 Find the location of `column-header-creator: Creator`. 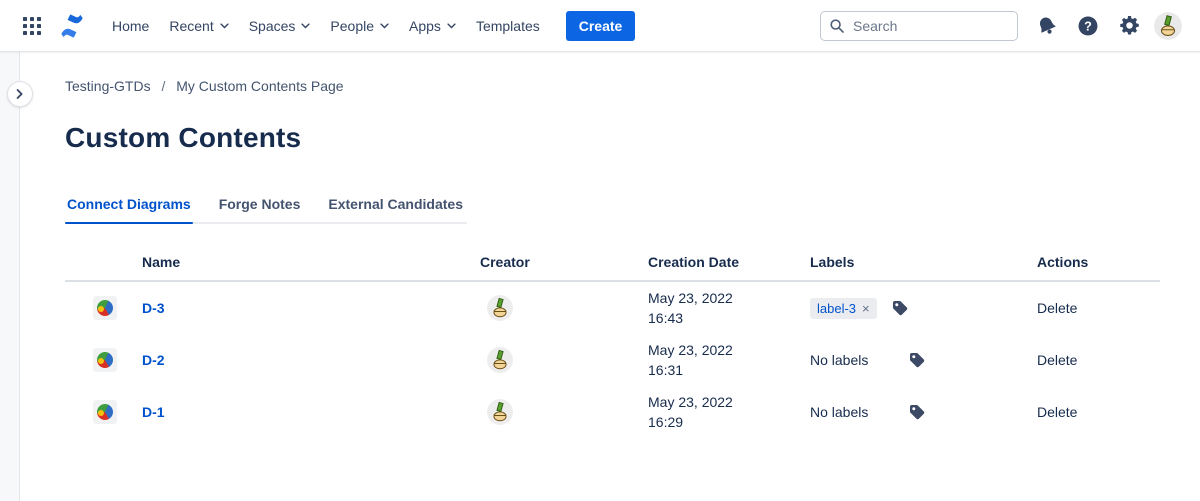

column-header-creator: Creator is located at coordinates (505, 262).